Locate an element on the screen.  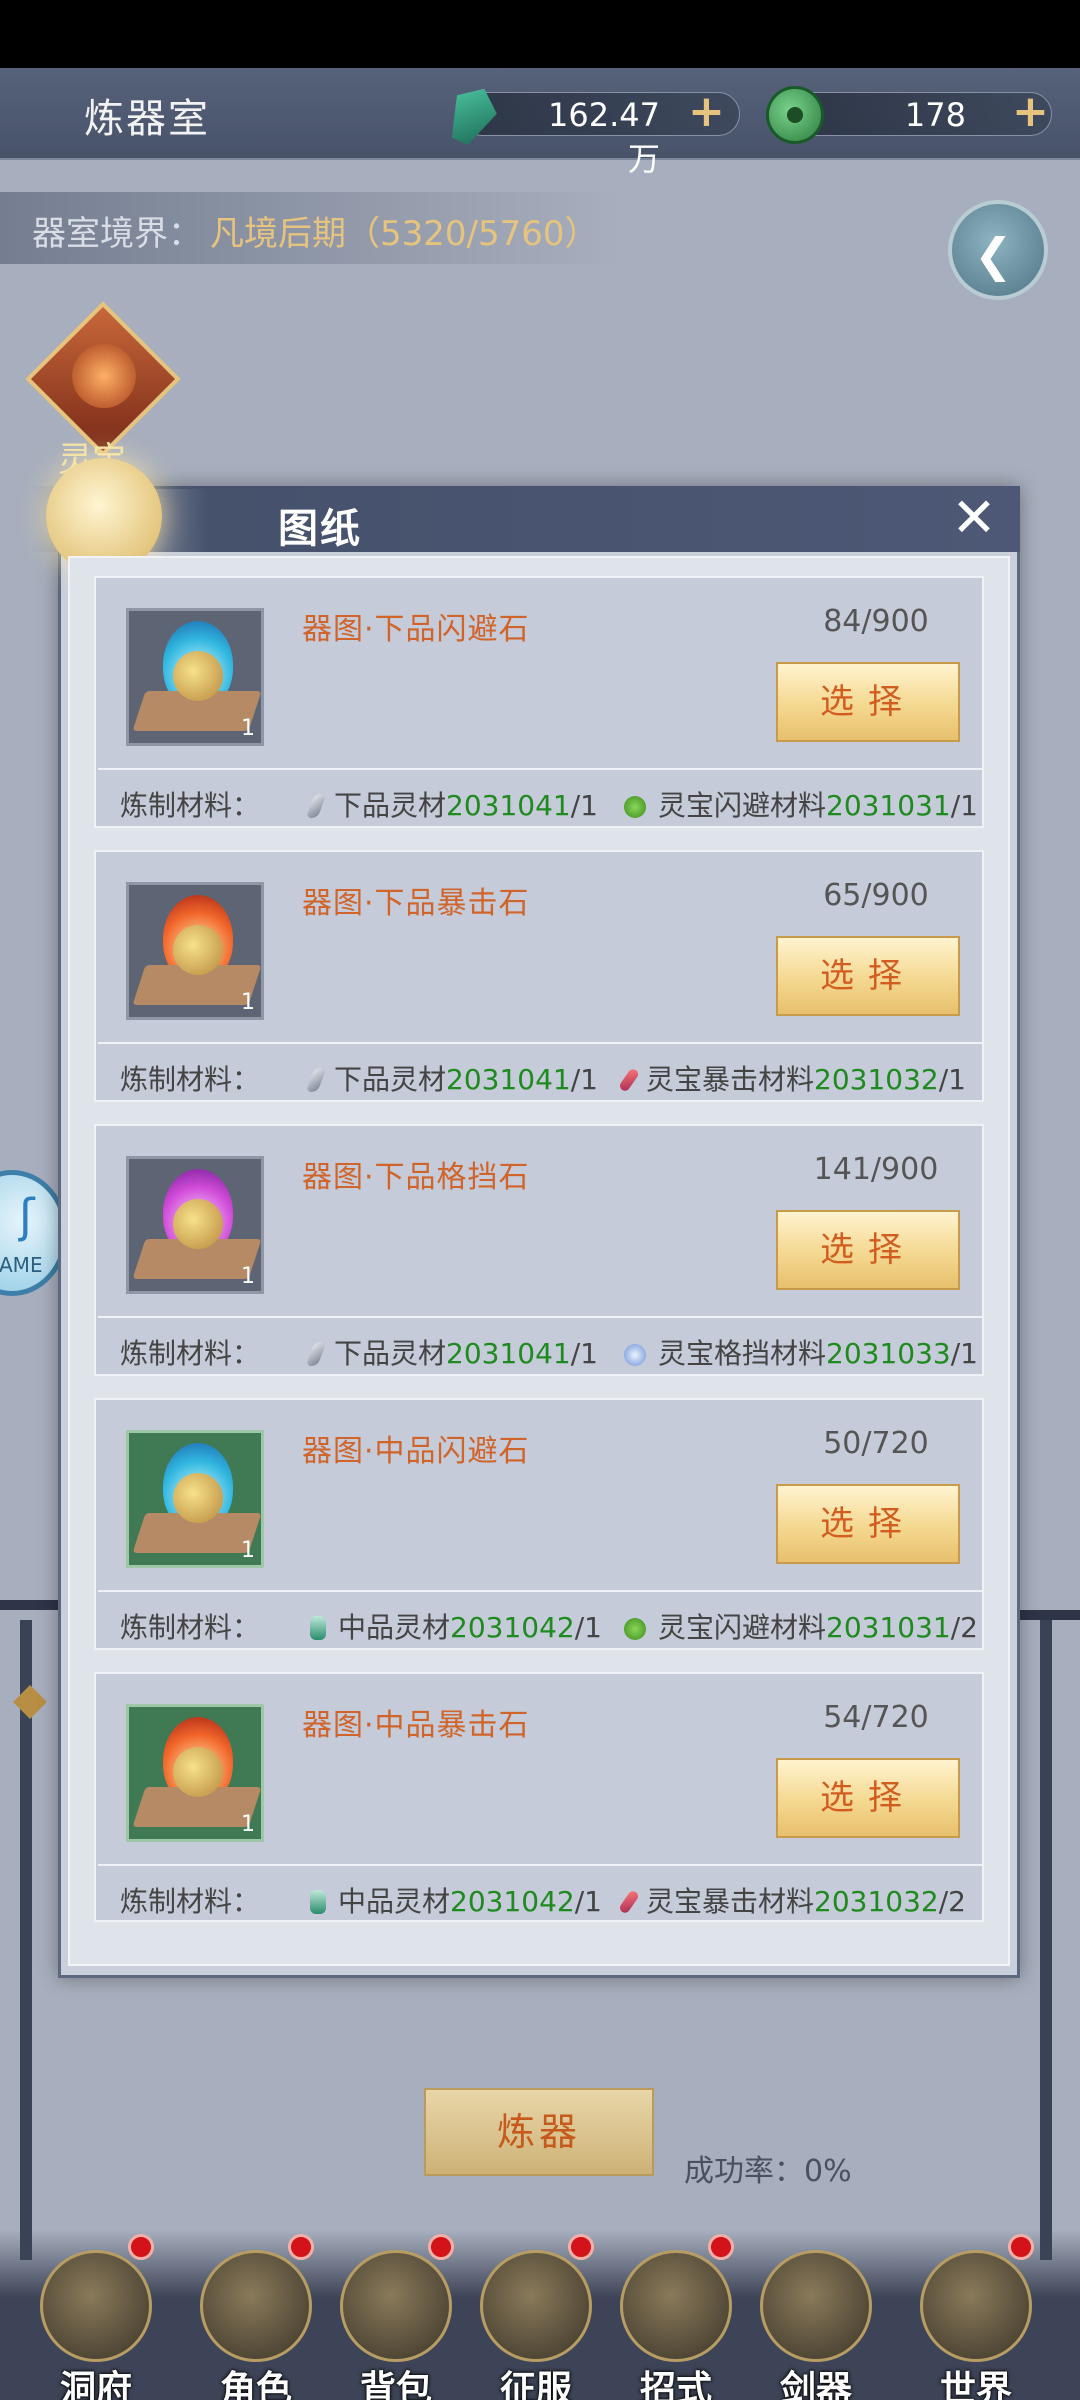
swords-icon is located at coordinates (536, 2306).